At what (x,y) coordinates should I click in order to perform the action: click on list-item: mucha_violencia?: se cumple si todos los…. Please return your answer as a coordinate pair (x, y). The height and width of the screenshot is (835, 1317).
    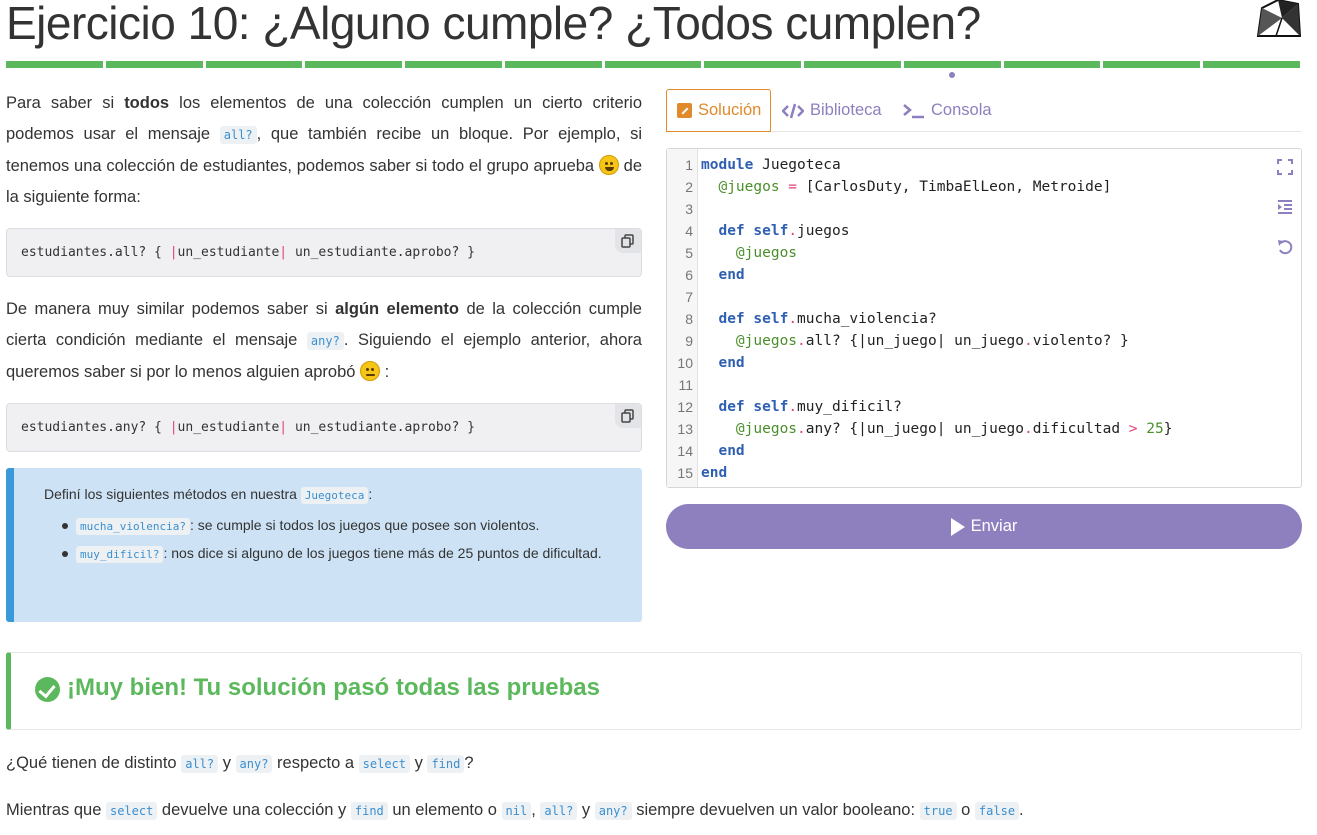
    Looking at the image, I should click on (342, 526).